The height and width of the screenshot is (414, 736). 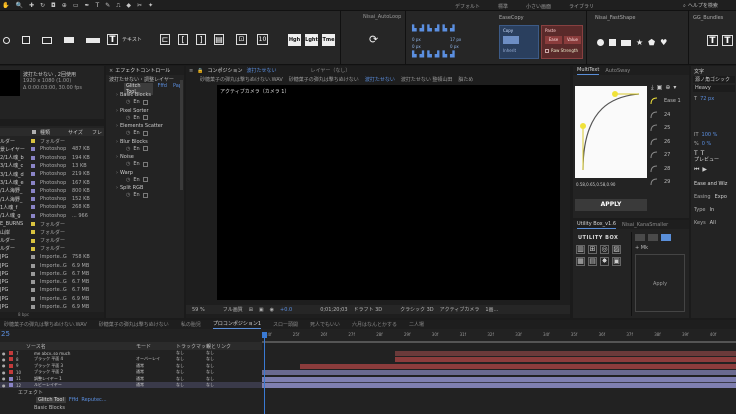 What do you see at coordinates (26, 40) in the screenshot?
I see `square-shape-icon` at bounding box center [26, 40].